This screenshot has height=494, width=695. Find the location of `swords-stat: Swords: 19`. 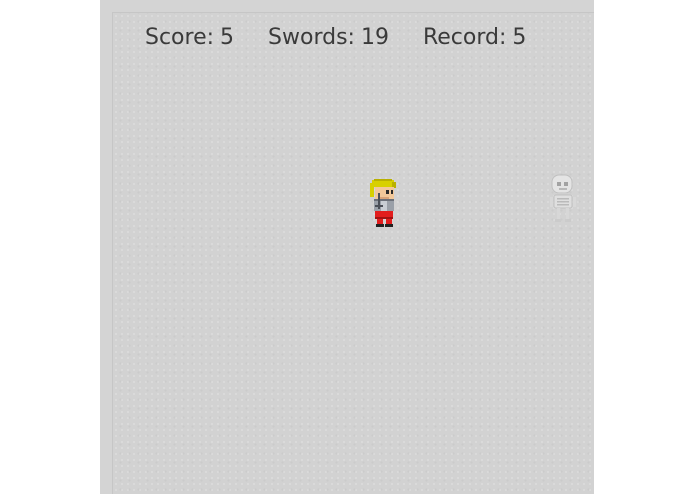

swords-stat: Swords: 19 is located at coordinates (328, 37).